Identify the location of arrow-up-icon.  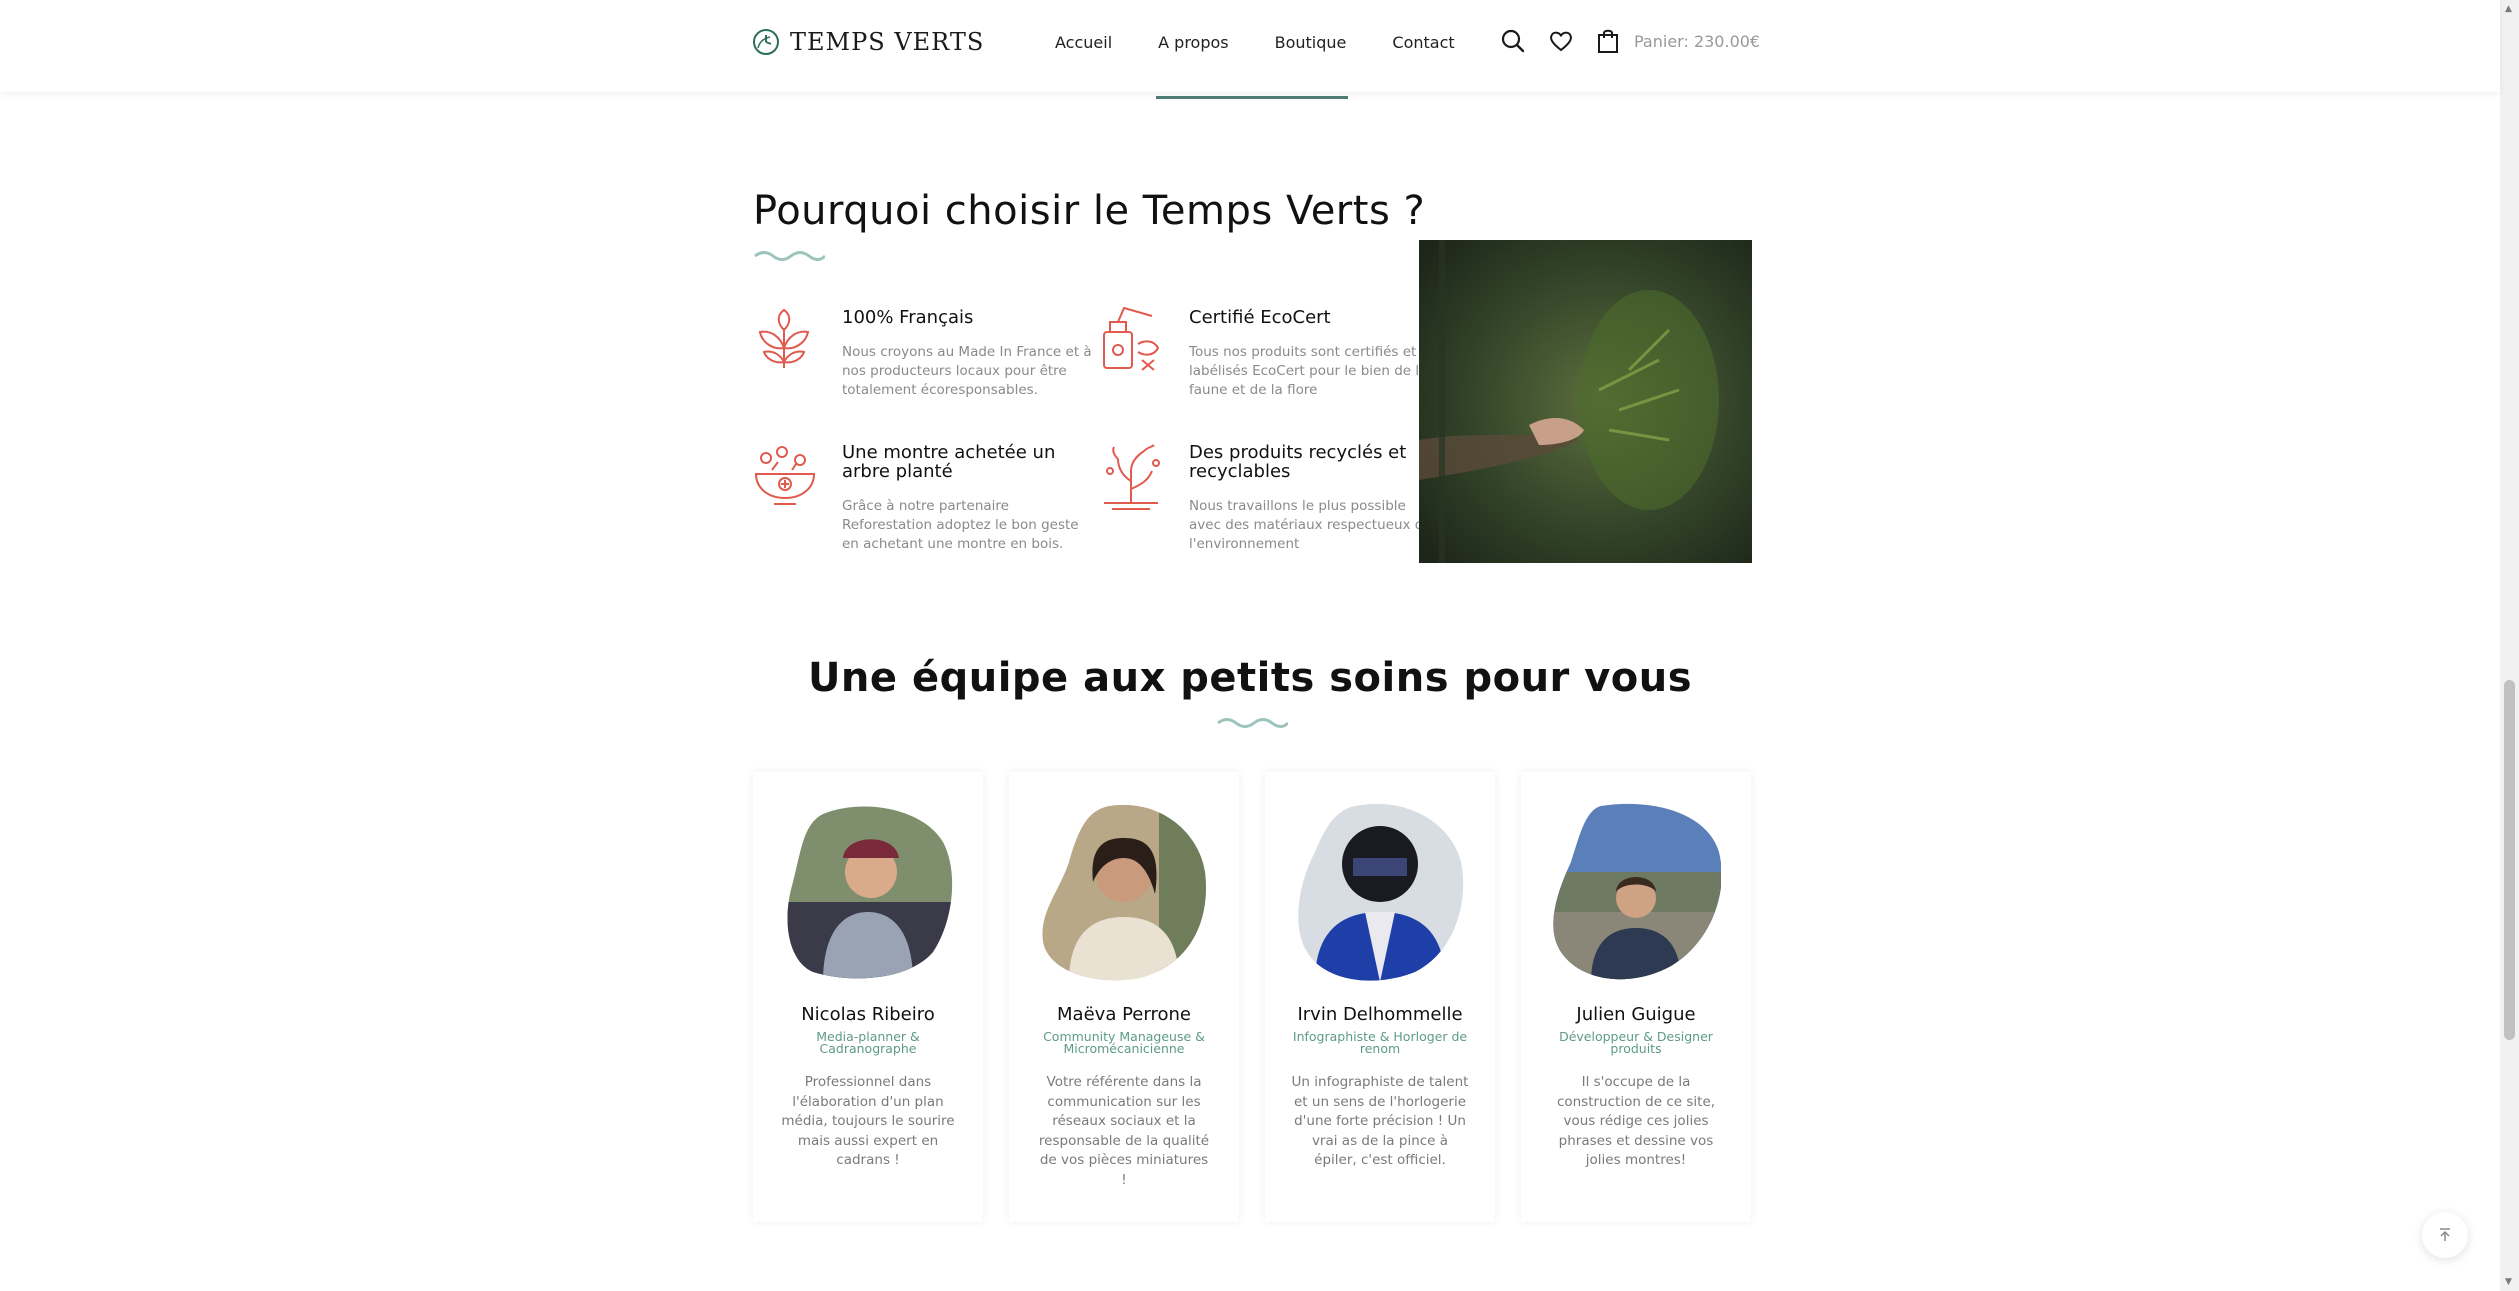
(2445, 1234).